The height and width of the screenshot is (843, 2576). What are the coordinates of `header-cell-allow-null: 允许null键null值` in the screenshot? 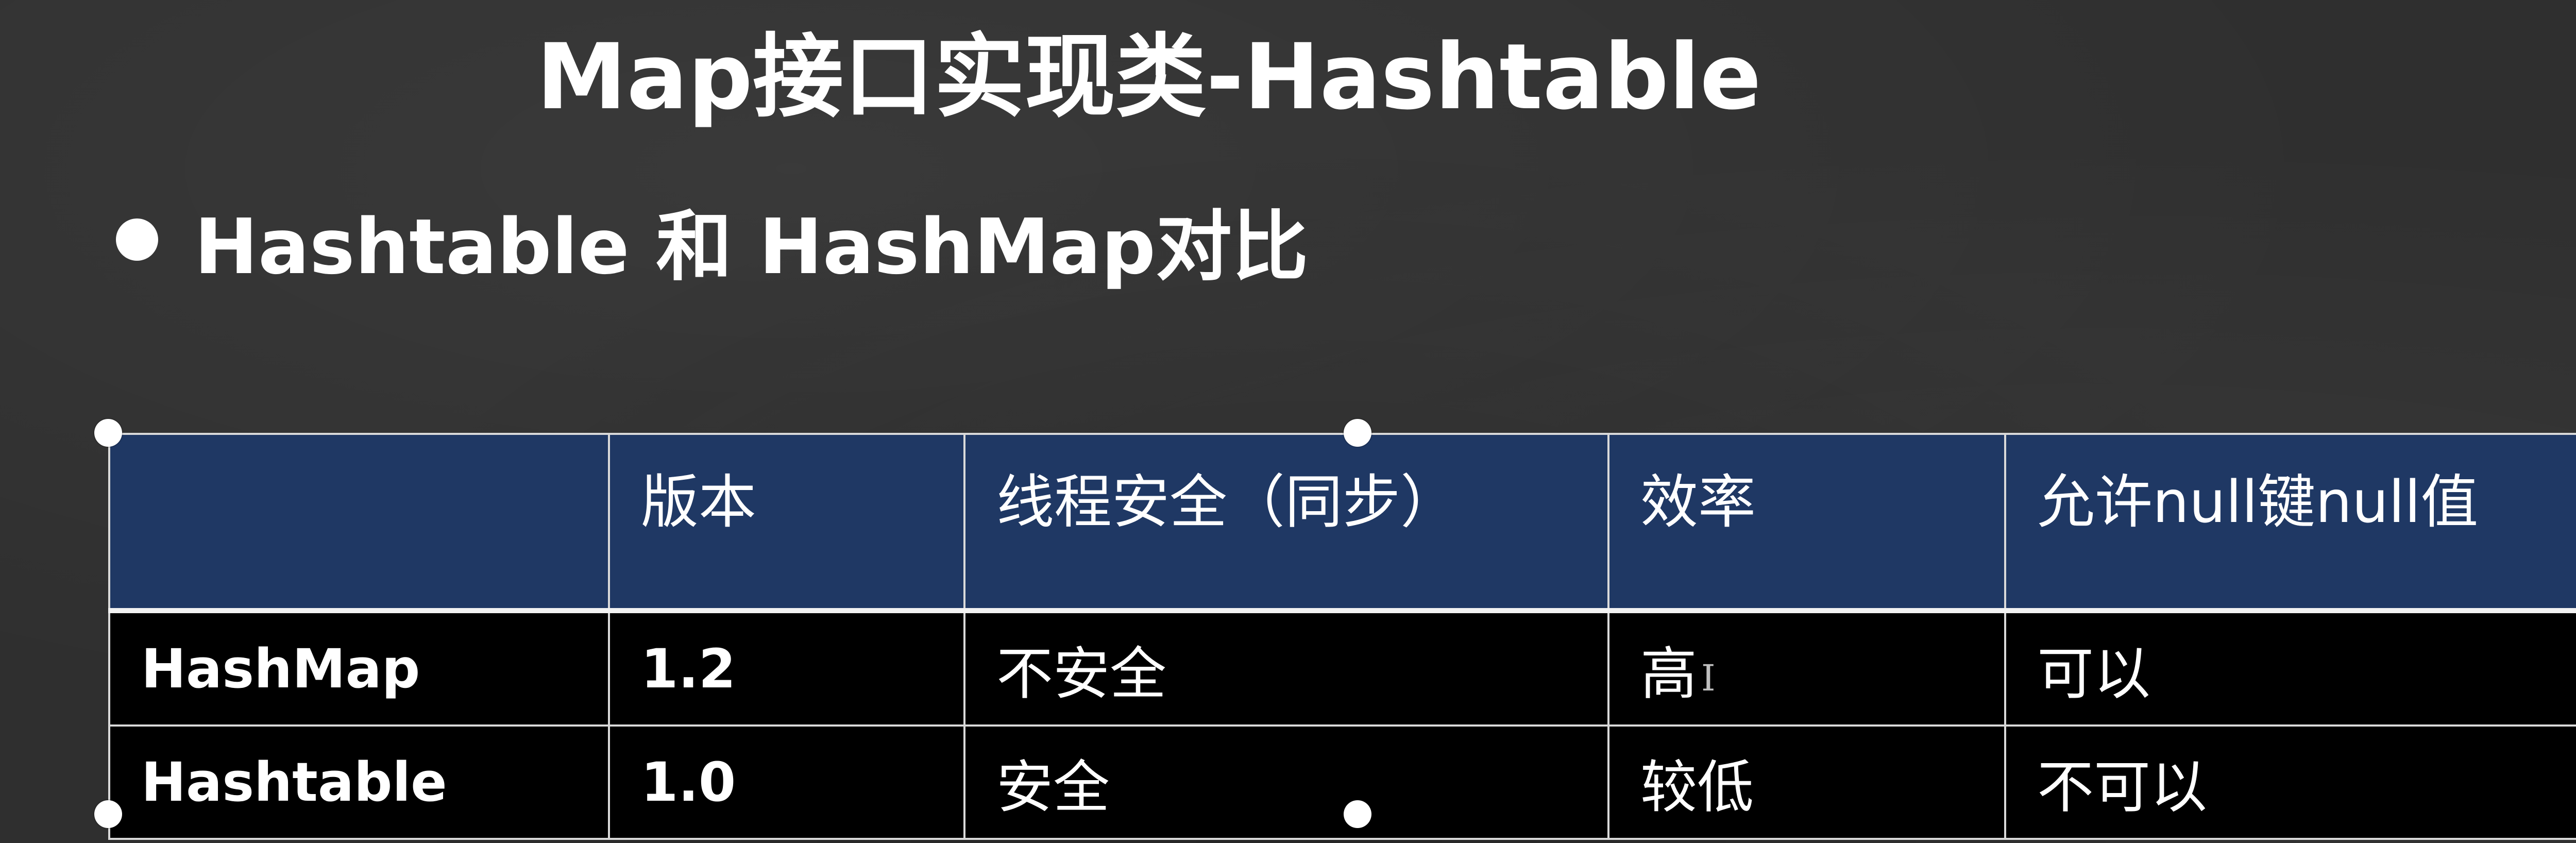 It's located at (2290, 523).